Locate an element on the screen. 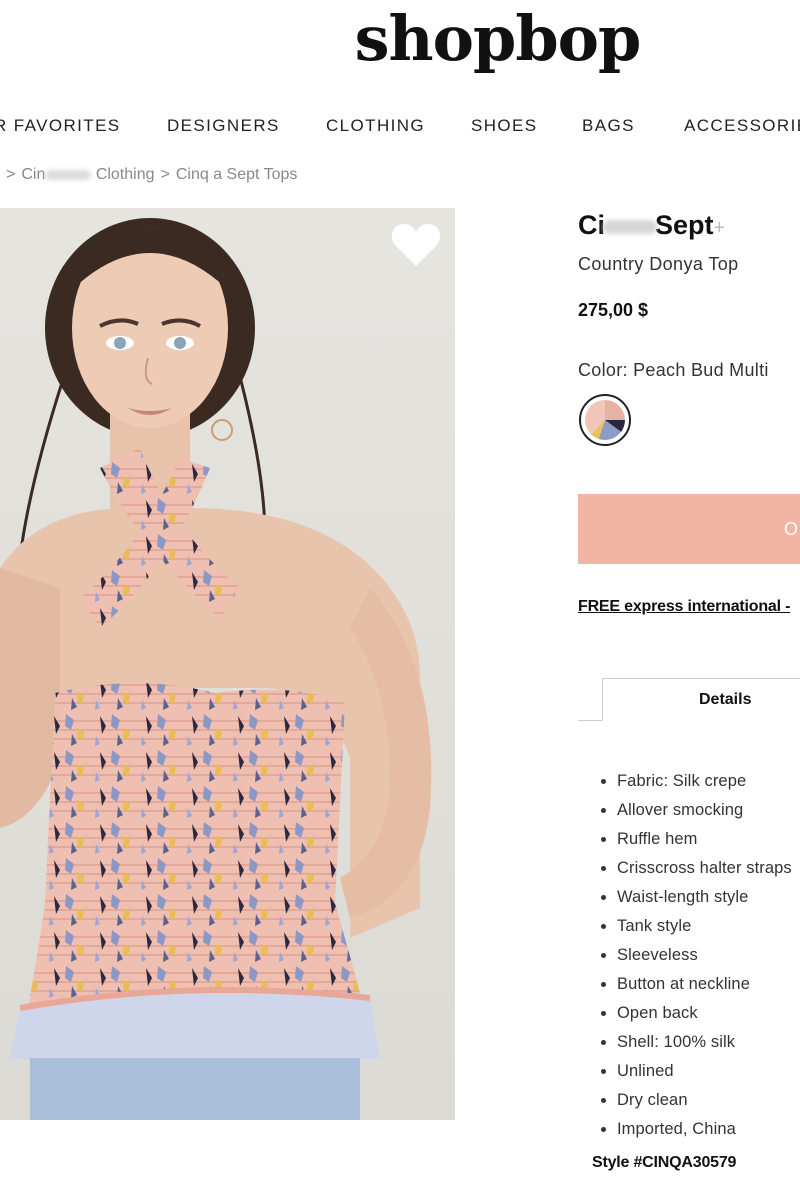 The width and height of the screenshot is (800, 1200). list-item: Imported, China is located at coordinates (704, 1130).